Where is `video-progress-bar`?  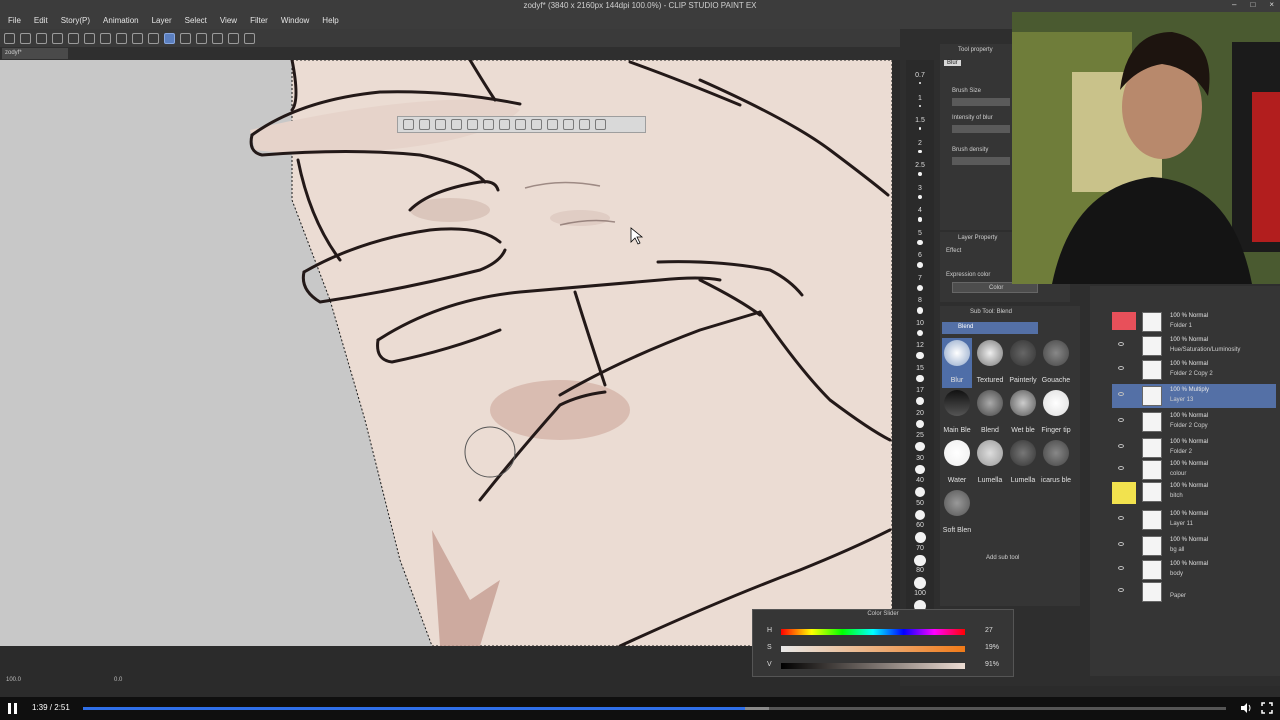 video-progress-bar is located at coordinates (654, 708).